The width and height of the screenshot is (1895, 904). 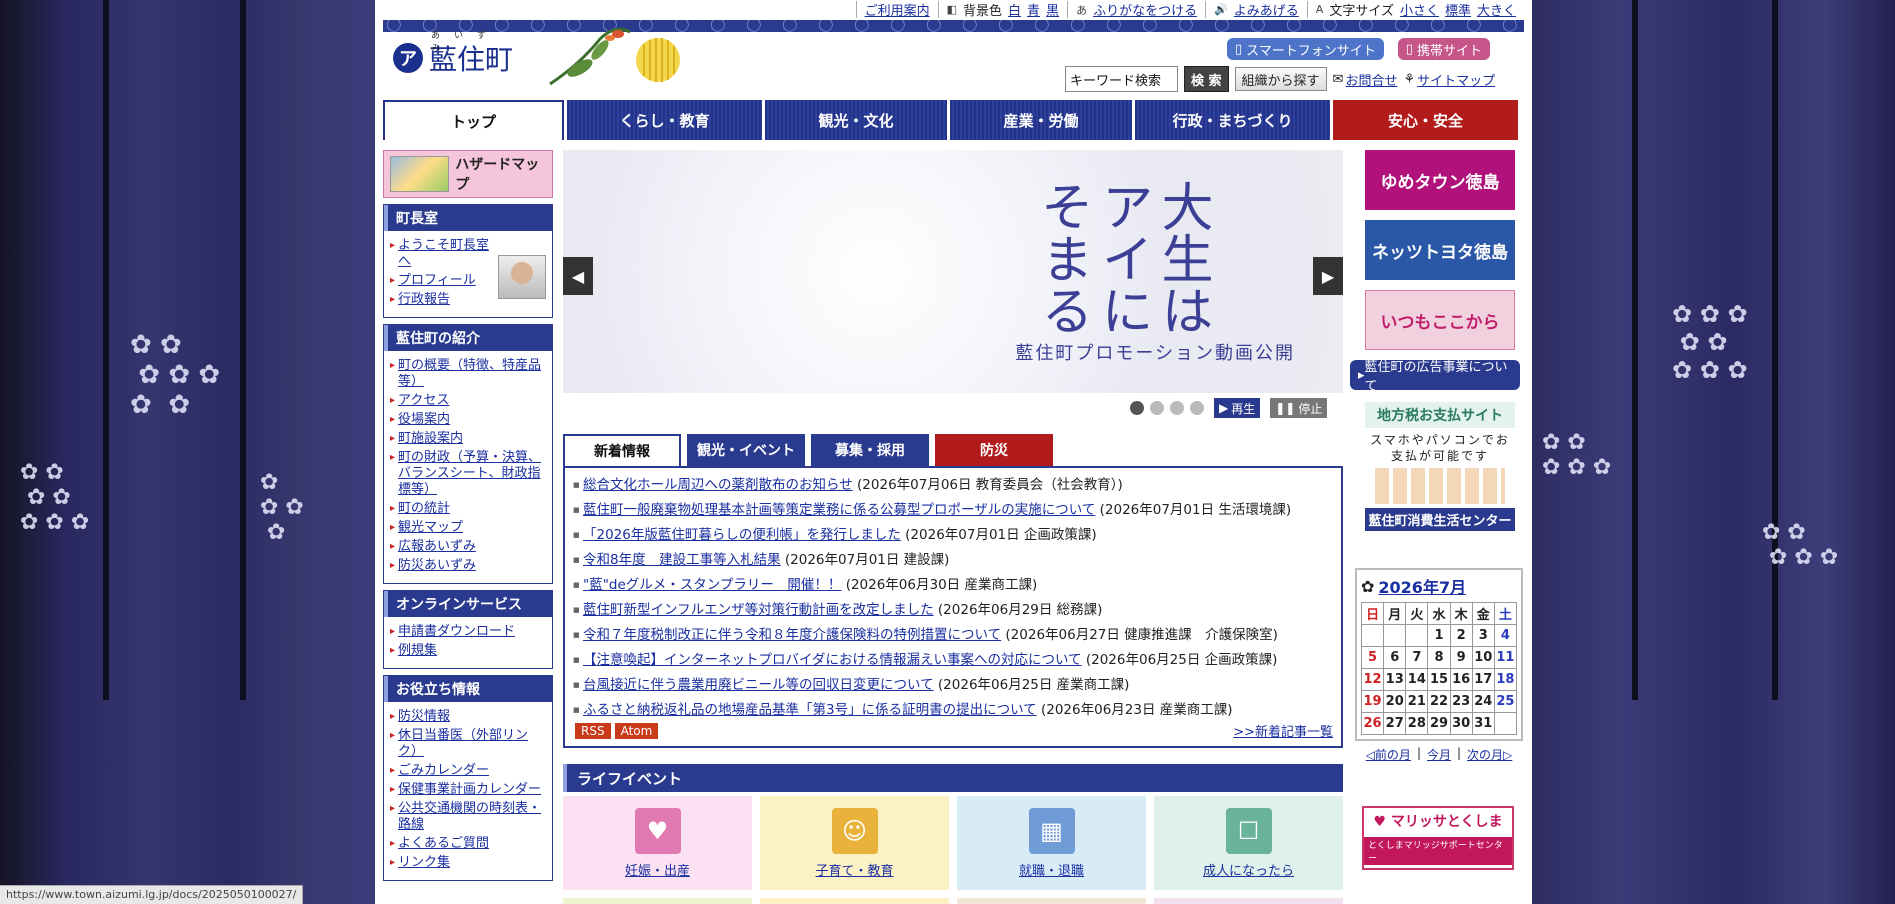 What do you see at coordinates (578, 276) in the screenshot?
I see `slider-prev-button: ◀` at bounding box center [578, 276].